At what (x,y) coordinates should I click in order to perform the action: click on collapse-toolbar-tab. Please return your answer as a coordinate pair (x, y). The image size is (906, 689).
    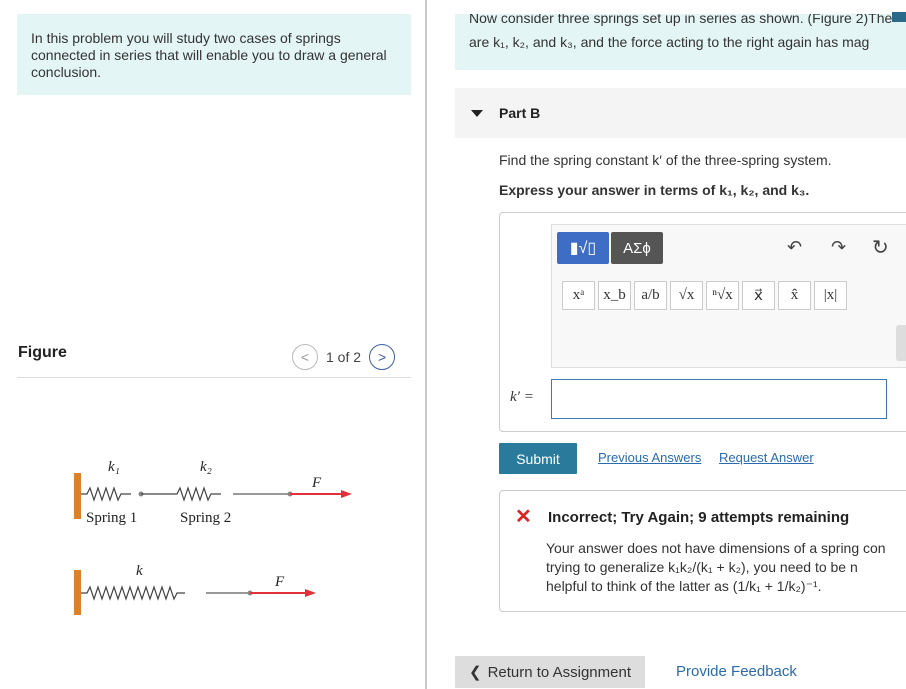
    Looking at the image, I should click on (901, 343).